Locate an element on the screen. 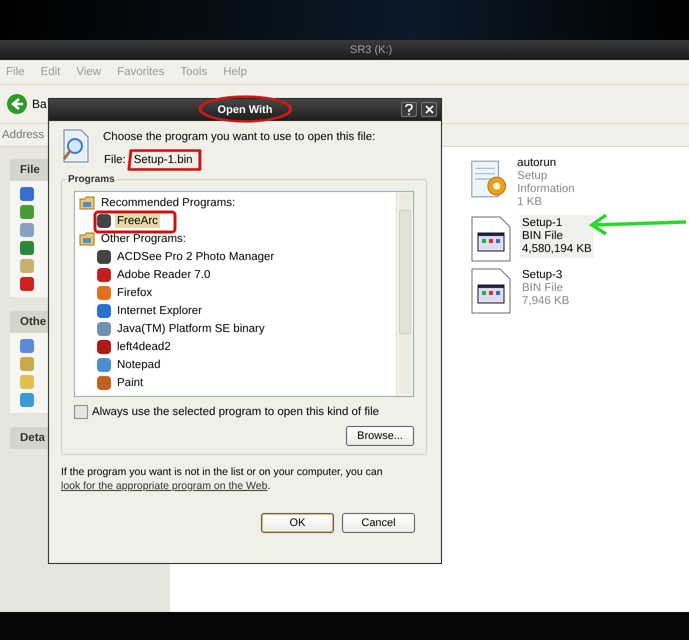  address-label: Address is located at coordinates (23, 135).